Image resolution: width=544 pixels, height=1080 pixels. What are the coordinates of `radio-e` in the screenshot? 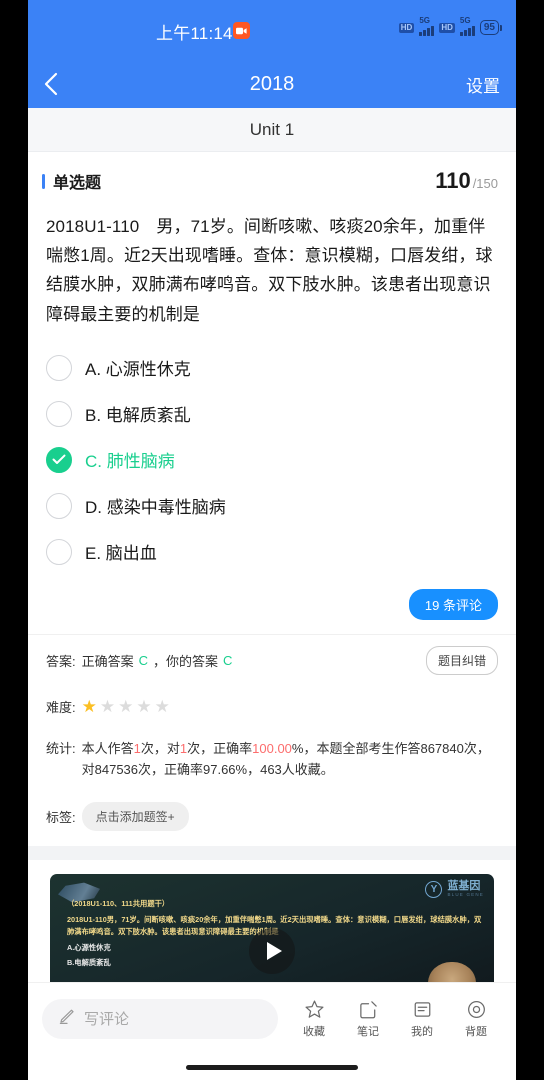 It's located at (59, 551).